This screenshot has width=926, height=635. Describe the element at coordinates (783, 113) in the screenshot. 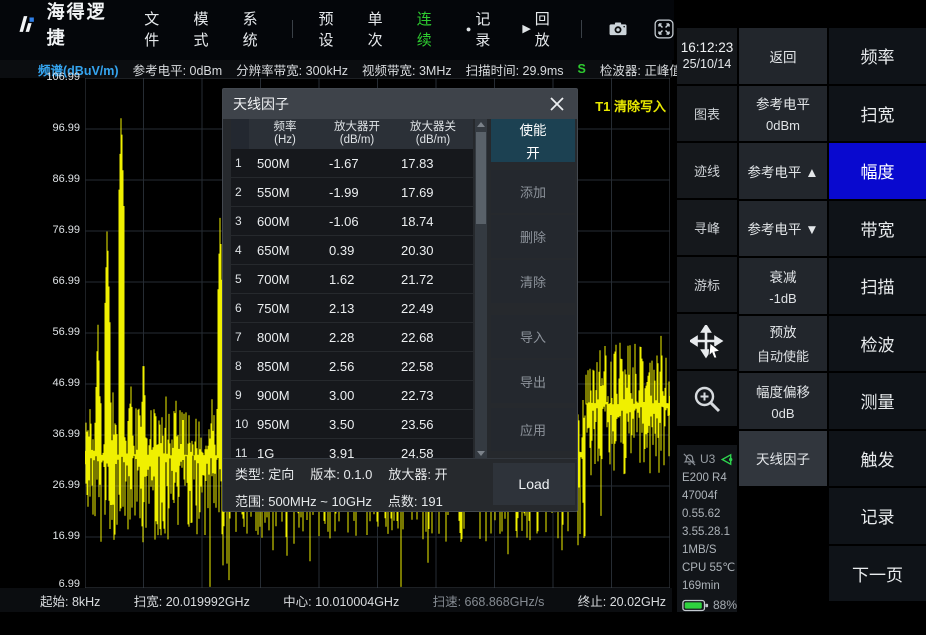

I see `ref-level-button: 参考电平 0dBm` at that location.